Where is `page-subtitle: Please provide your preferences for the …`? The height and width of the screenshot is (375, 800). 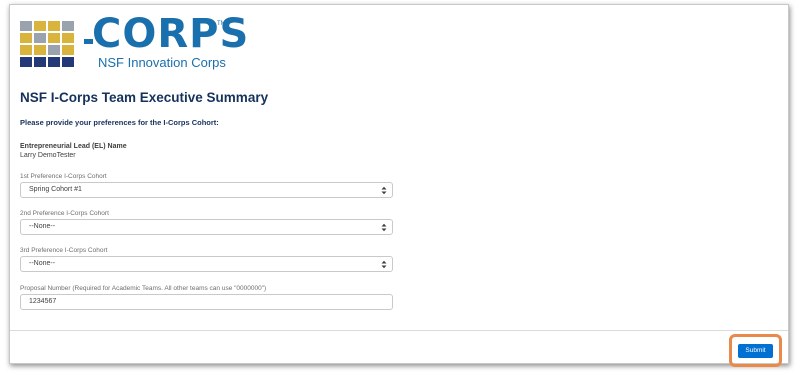
page-subtitle: Please provide your preferences for the … is located at coordinates (119, 122).